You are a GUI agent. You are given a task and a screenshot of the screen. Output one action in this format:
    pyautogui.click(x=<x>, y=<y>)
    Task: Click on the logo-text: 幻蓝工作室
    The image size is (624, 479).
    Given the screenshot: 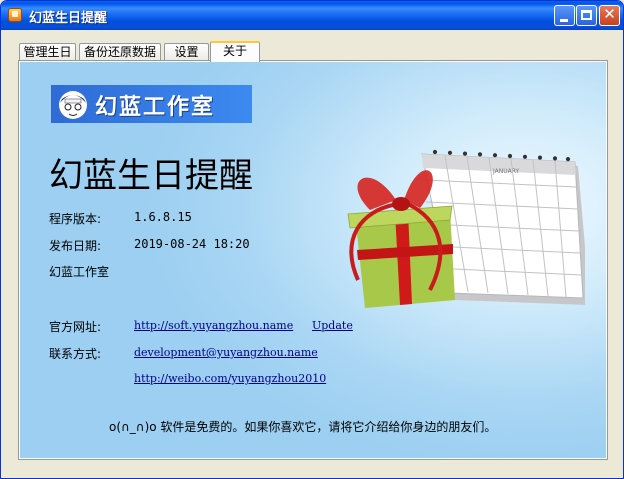 What is the action you would take?
    pyautogui.click(x=155, y=107)
    